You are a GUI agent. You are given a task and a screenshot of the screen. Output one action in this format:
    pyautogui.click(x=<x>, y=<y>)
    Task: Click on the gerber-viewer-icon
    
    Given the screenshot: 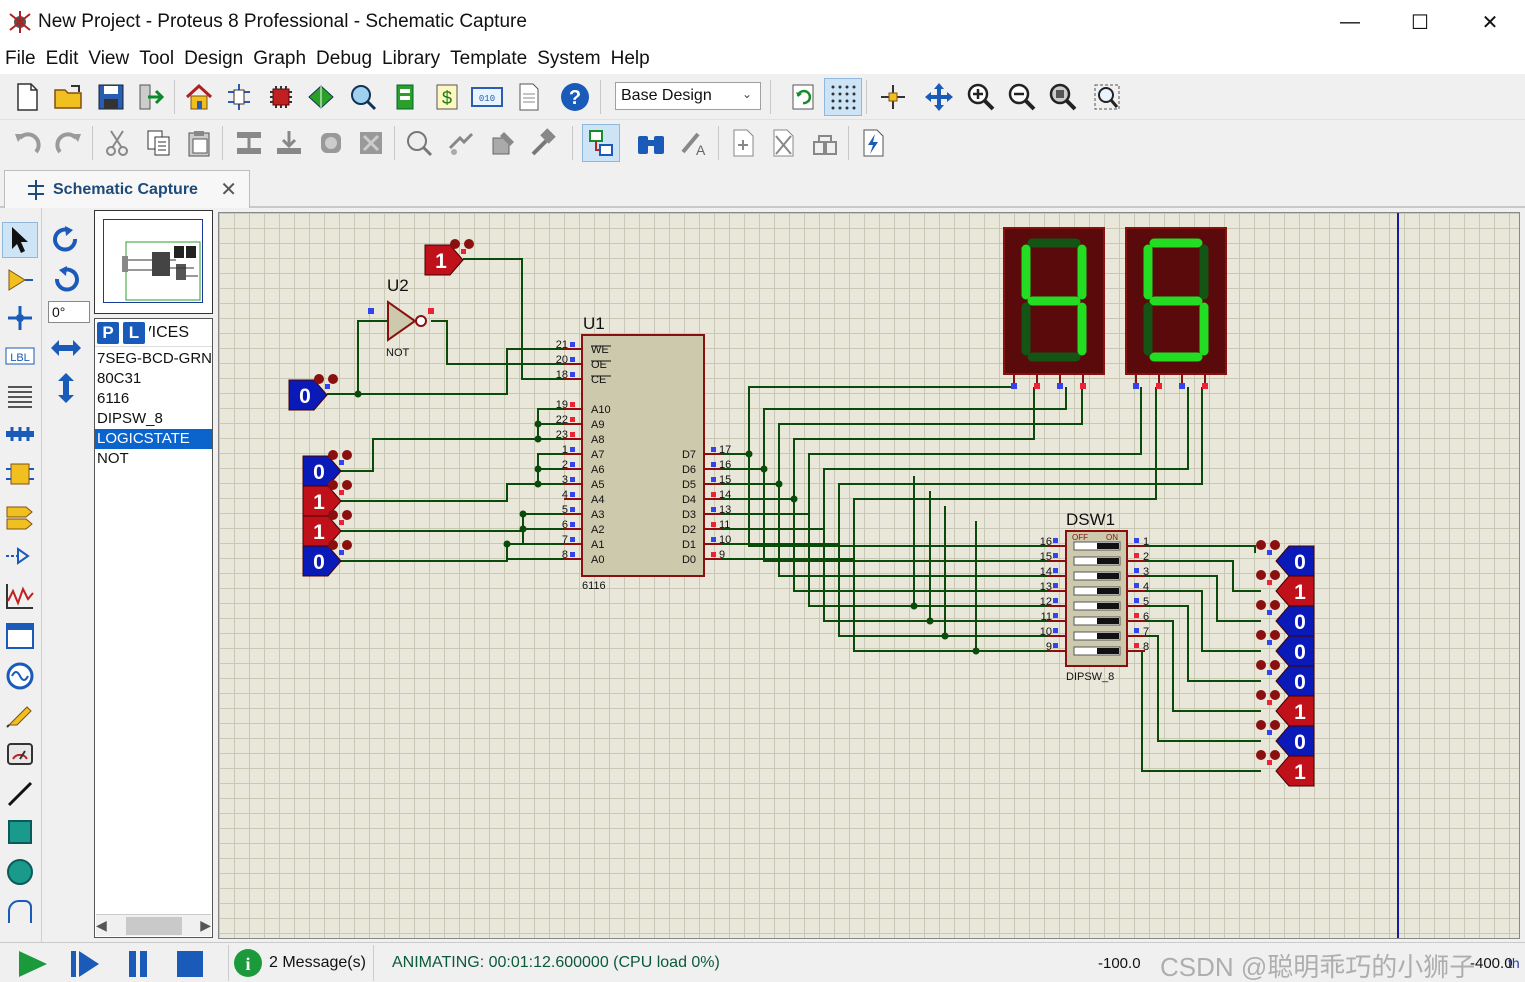 What is the action you would take?
    pyautogui.click(x=363, y=97)
    